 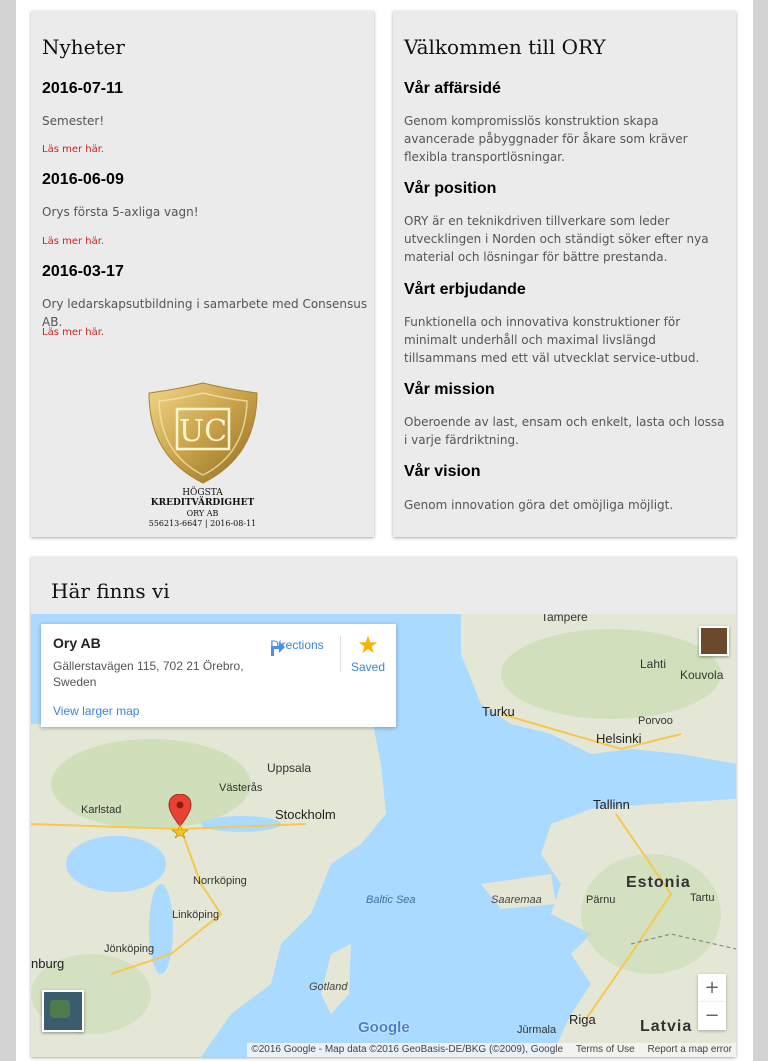 What do you see at coordinates (601, 900) in the screenshot?
I see `map-label-parnu: Pärnu` at bounding box center [601, 900].